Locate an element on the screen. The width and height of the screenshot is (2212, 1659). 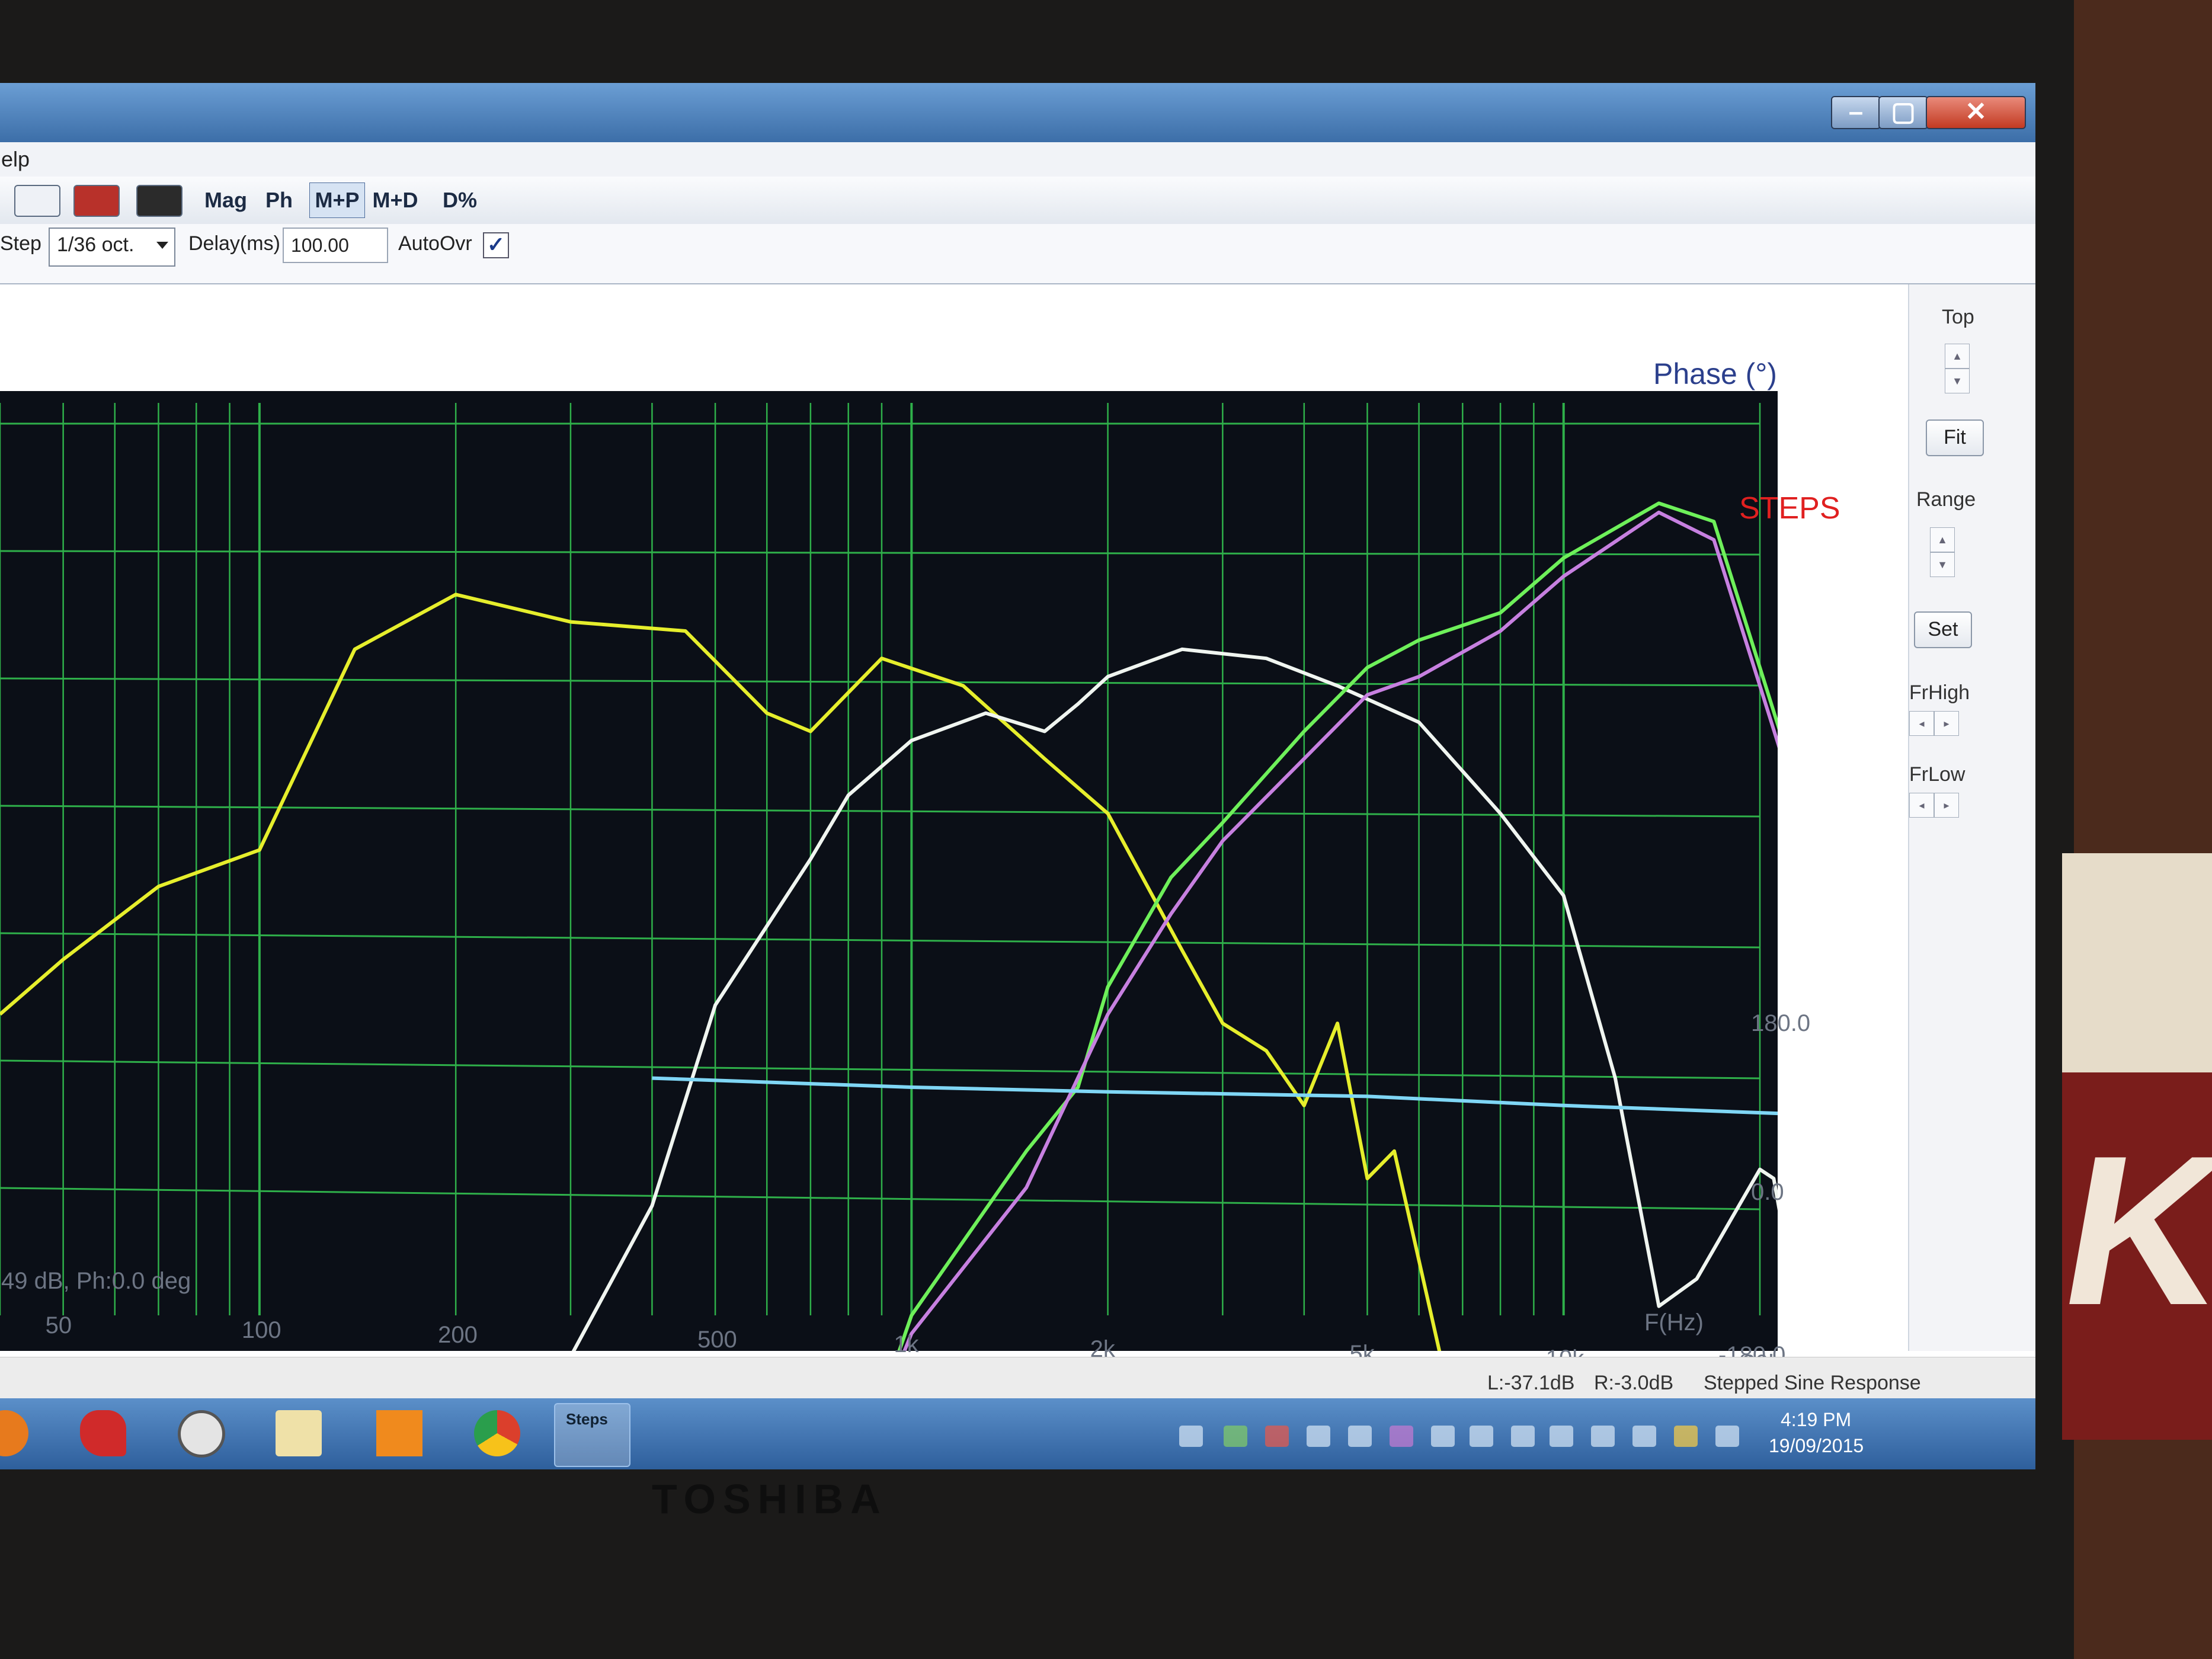
steps-badge: STEPS is located at coordinates (1789, 509).